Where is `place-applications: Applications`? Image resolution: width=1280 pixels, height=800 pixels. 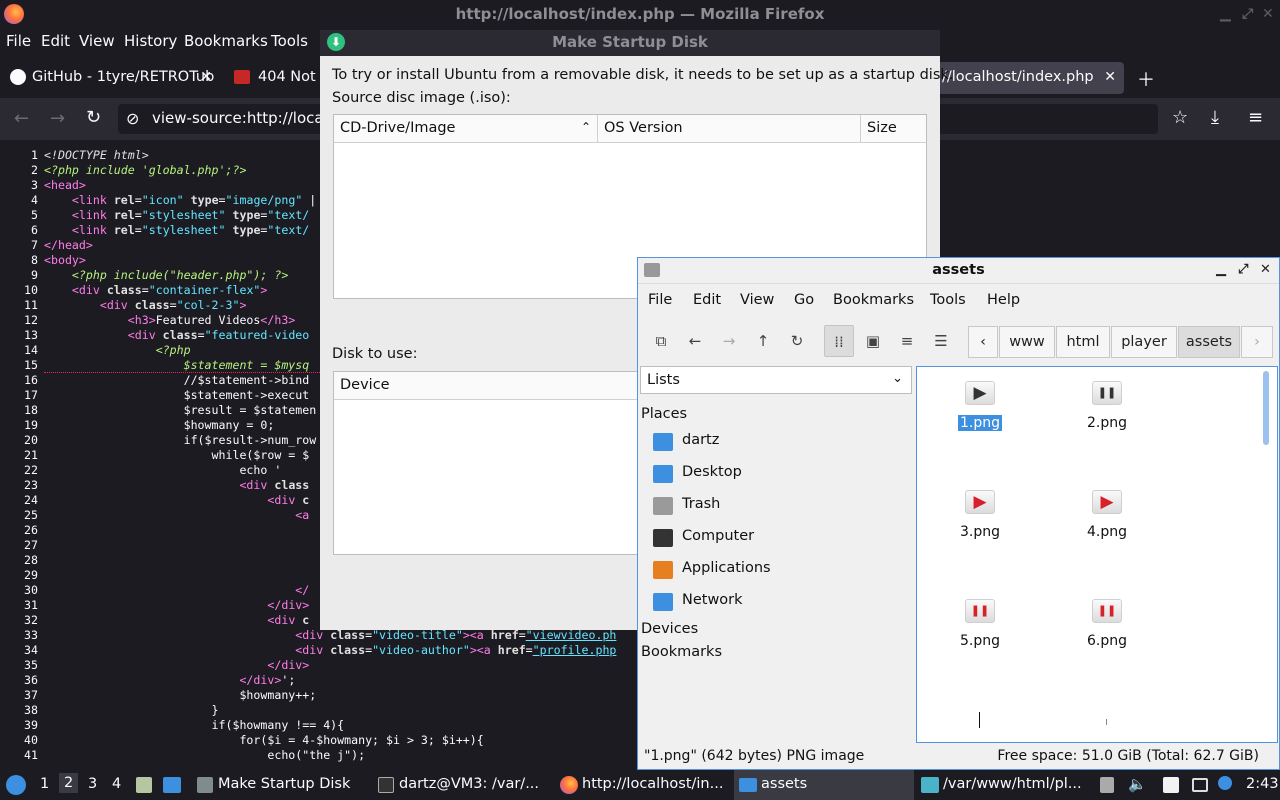 place-applications: Applications is located at coordinates (712, 569).